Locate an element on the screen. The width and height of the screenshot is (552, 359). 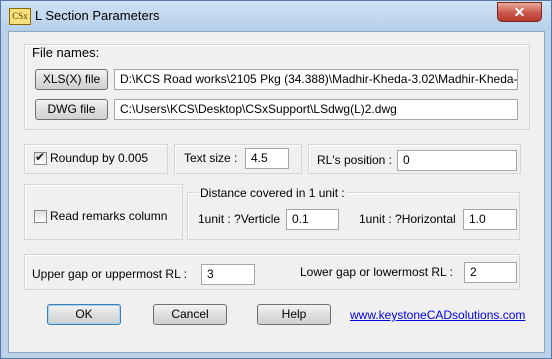
checkmark-icon: ✔ is located at coordinates (40, 157).